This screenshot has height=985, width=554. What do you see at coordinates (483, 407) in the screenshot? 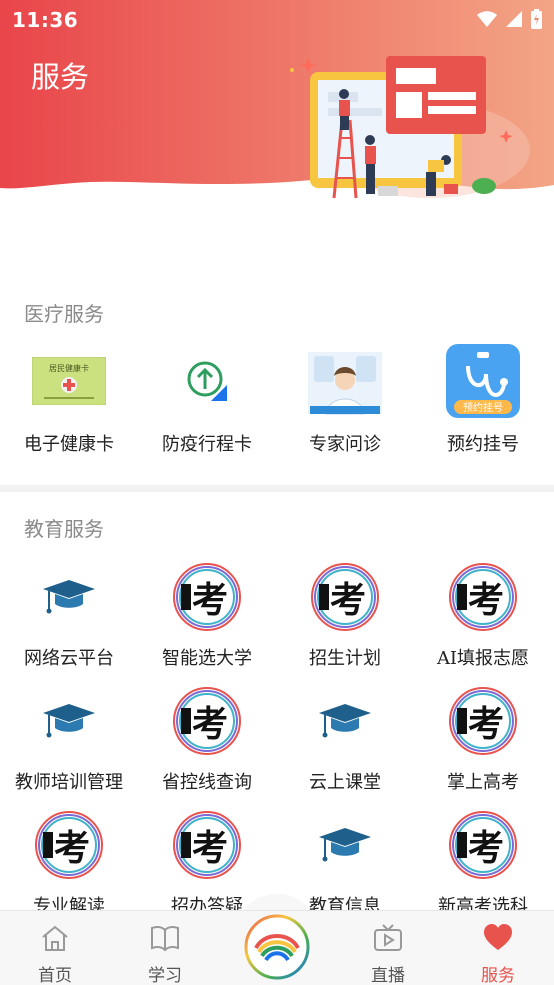
I see `appointment-badge-text: 预约挂号` at bounding box center [483, 407].